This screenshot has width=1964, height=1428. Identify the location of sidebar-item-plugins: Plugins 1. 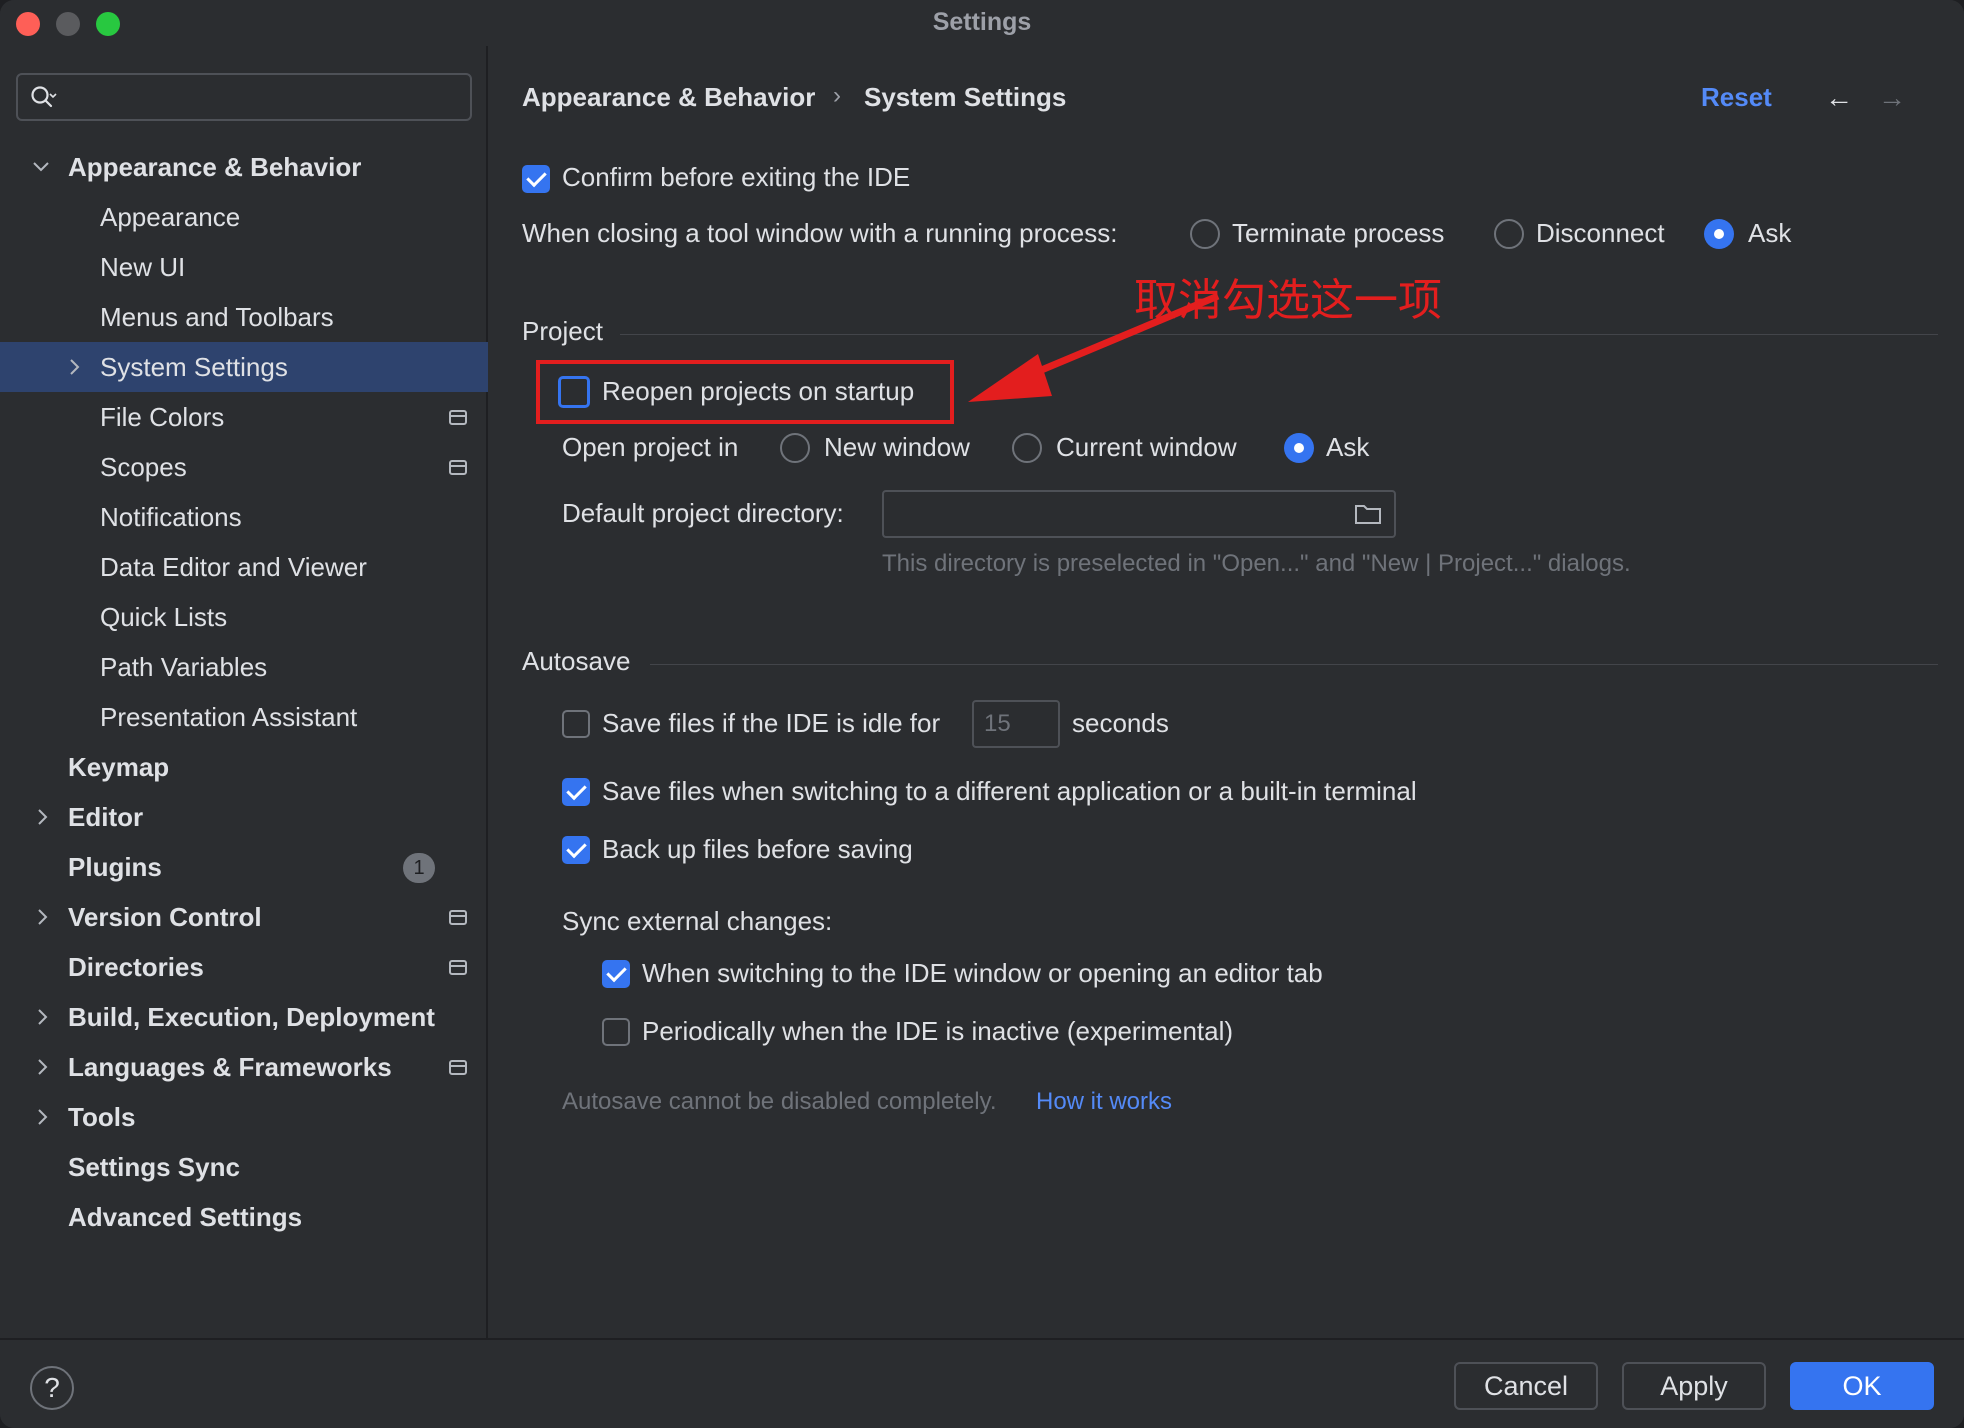
(244, 867).